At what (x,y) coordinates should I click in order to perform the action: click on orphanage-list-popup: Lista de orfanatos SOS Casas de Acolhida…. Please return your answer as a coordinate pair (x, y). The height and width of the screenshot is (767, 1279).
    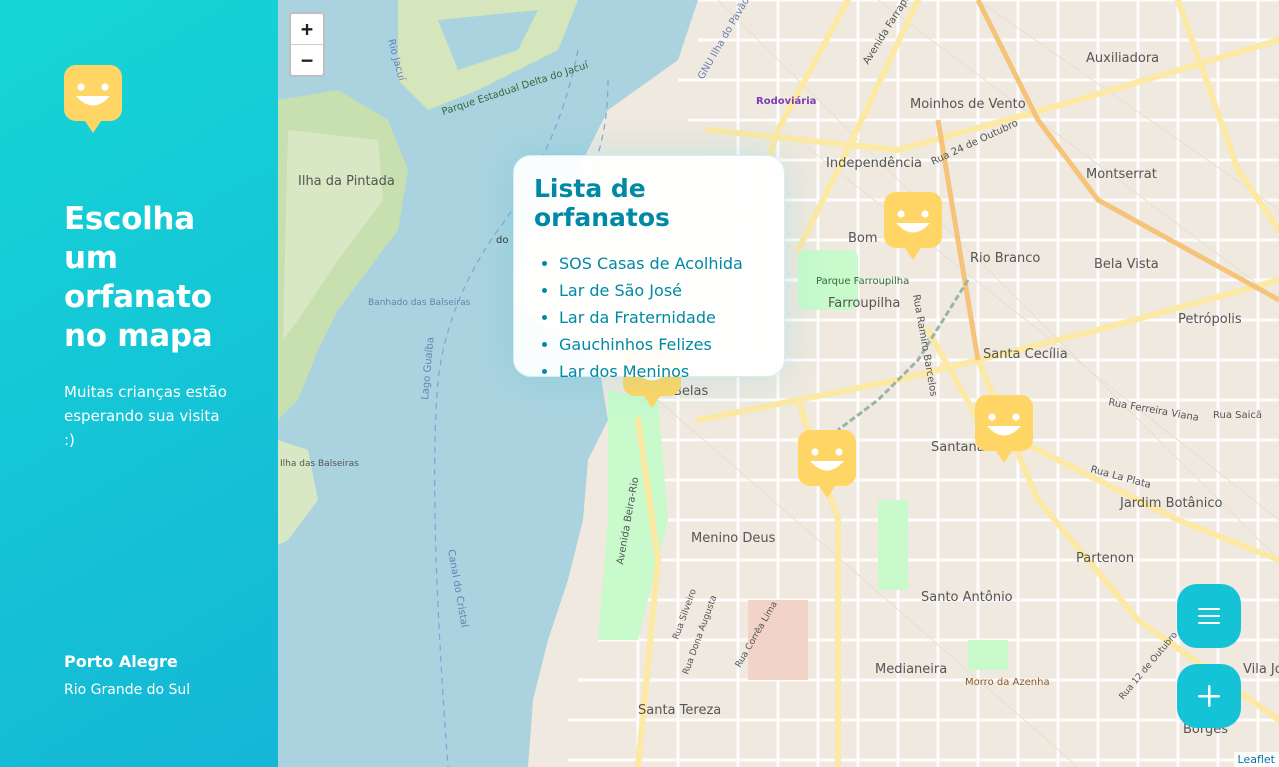
    Looking at the image, I should click on (649, 268).